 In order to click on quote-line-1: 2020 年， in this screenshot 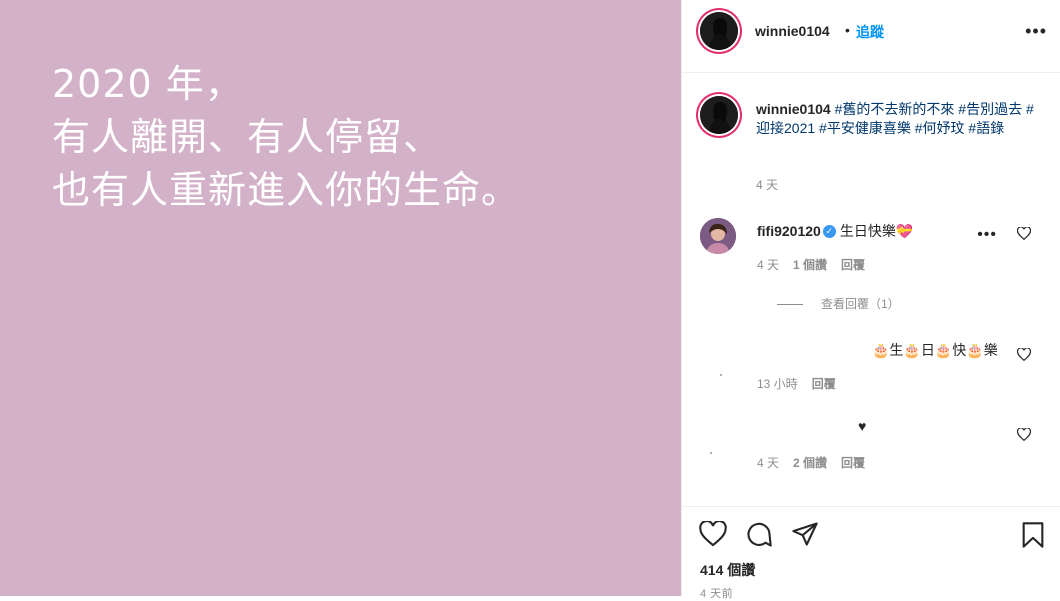, I will do `click(148, 84)`.